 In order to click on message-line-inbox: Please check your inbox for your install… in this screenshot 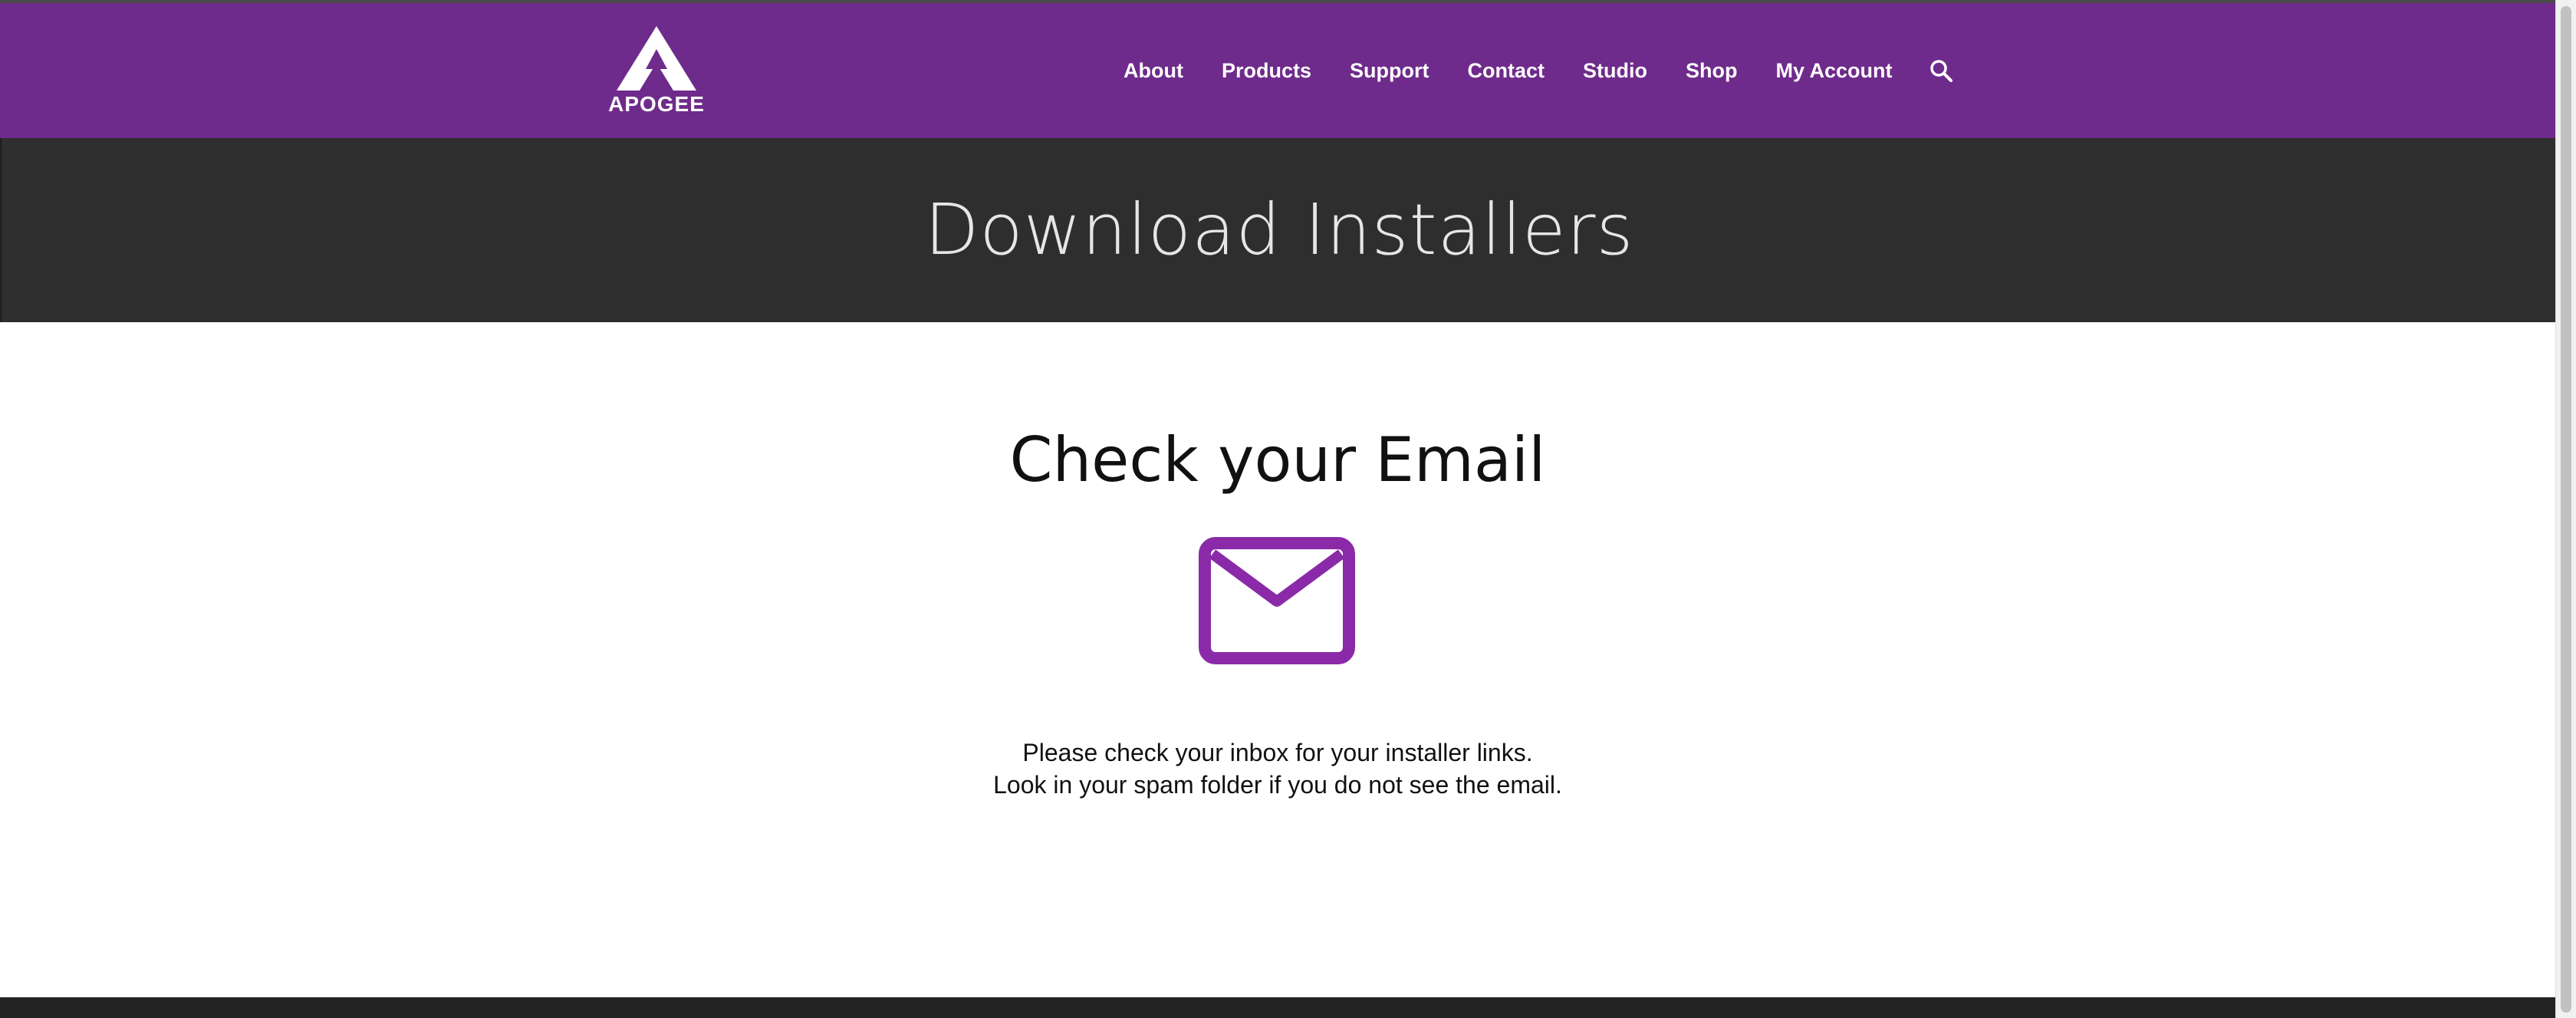, I will do `click(1277, 752)`.